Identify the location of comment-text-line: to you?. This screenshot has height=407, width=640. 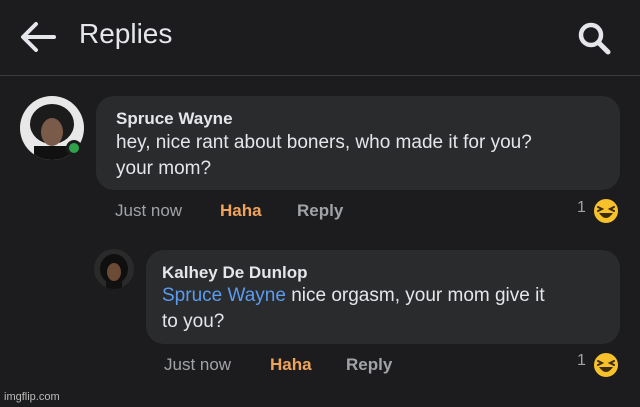
(193, 321).